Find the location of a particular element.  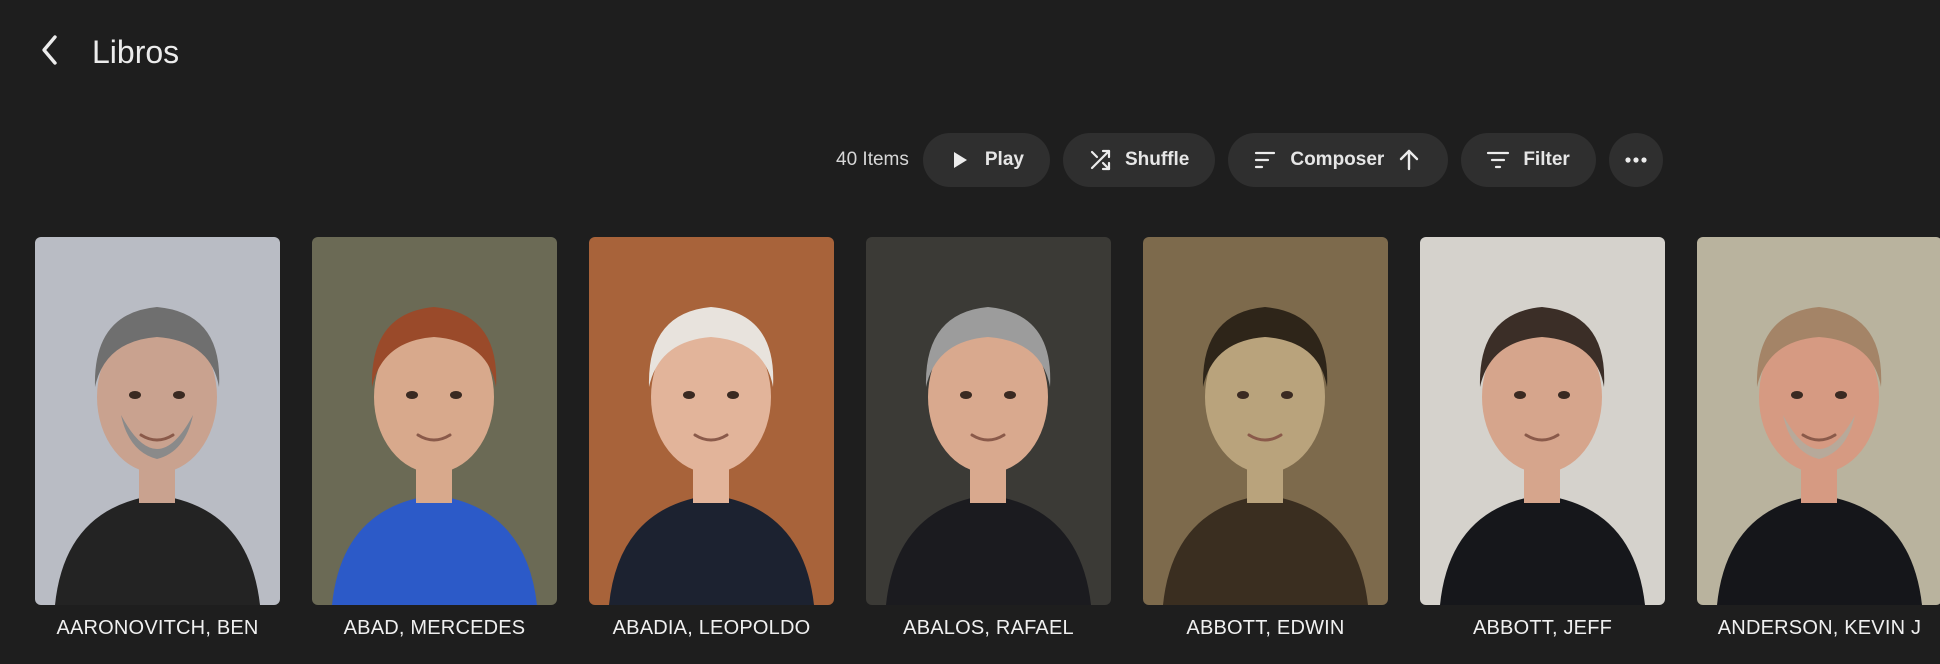

artist-name: ANDERSON, KEVIN J is located at coordinates (1819, 628).